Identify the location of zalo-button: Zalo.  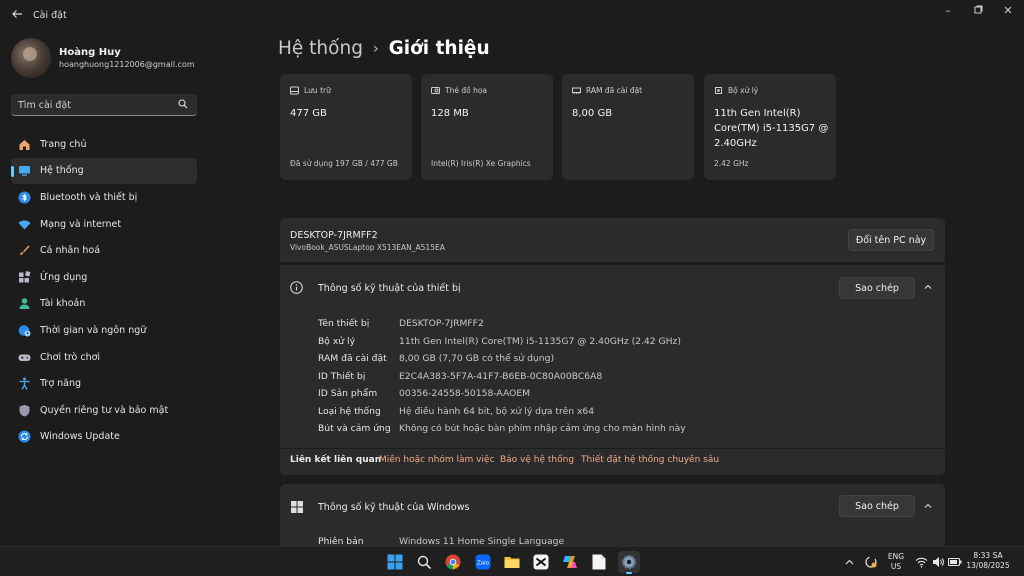
(483, 562).